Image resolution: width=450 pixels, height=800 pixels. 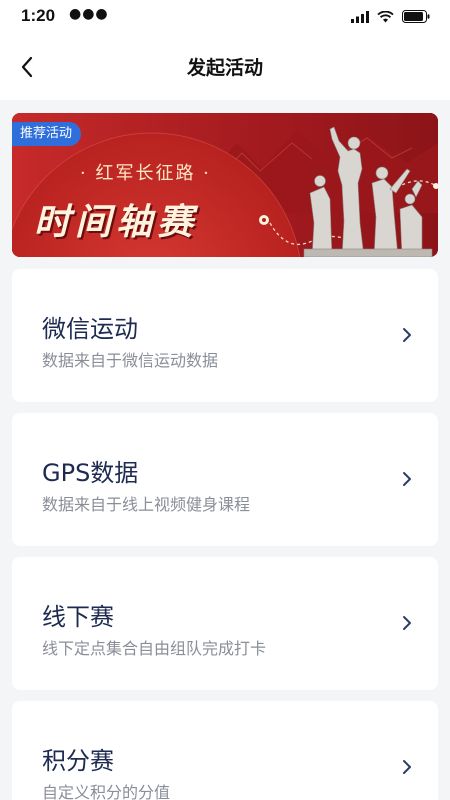 What do you see at coordinates (385, 17) in the screenshot?
I see `wifi-icon` at bounding box center [385, 17].